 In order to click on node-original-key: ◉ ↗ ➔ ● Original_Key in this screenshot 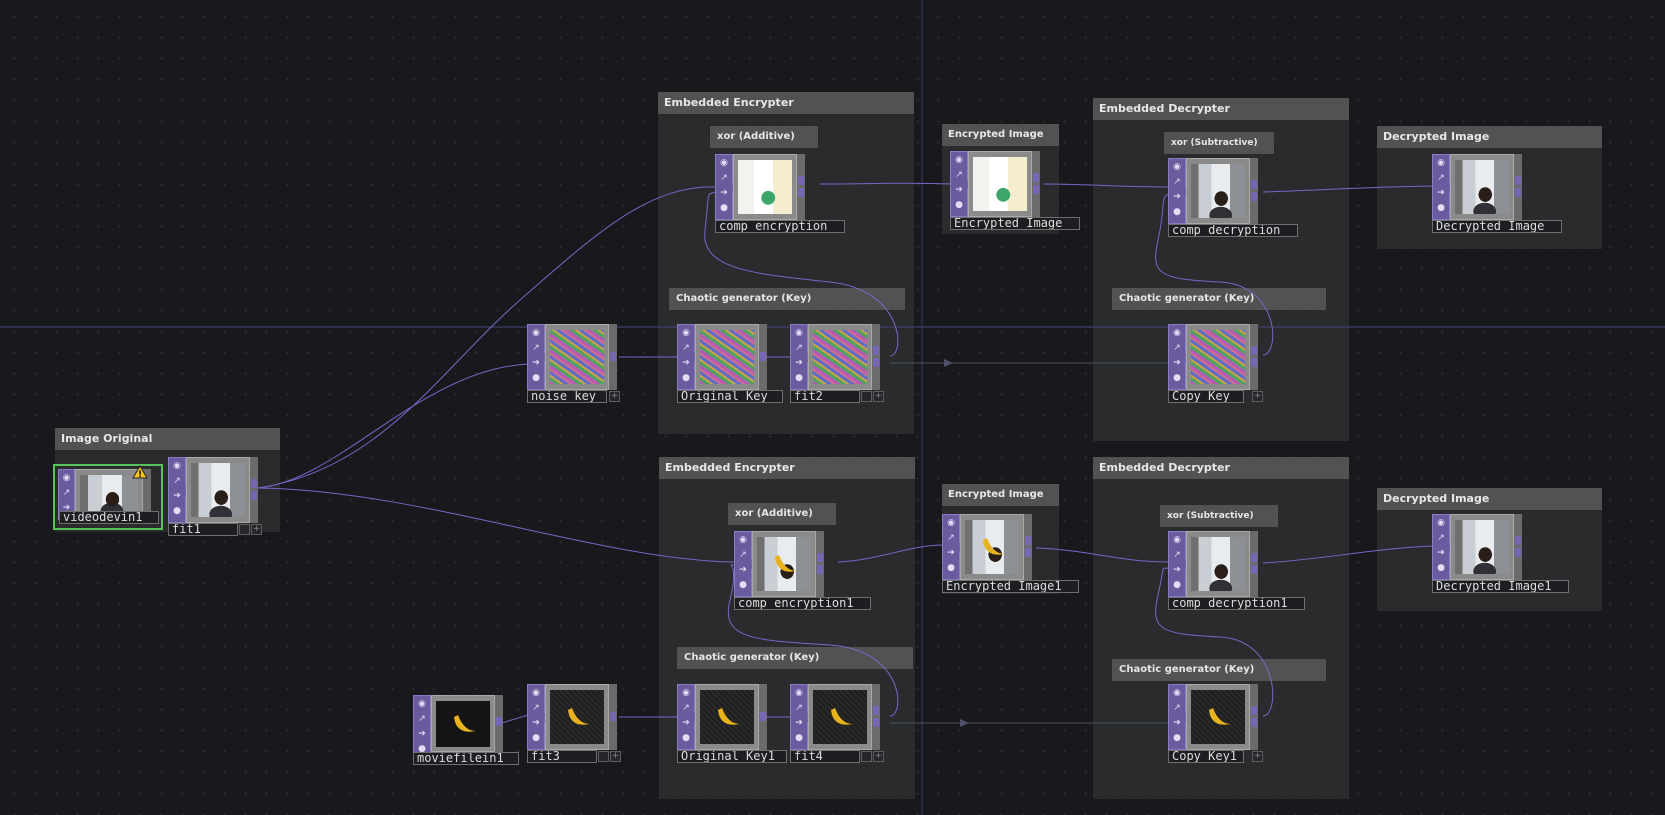, I will do `click(730, 363)`.